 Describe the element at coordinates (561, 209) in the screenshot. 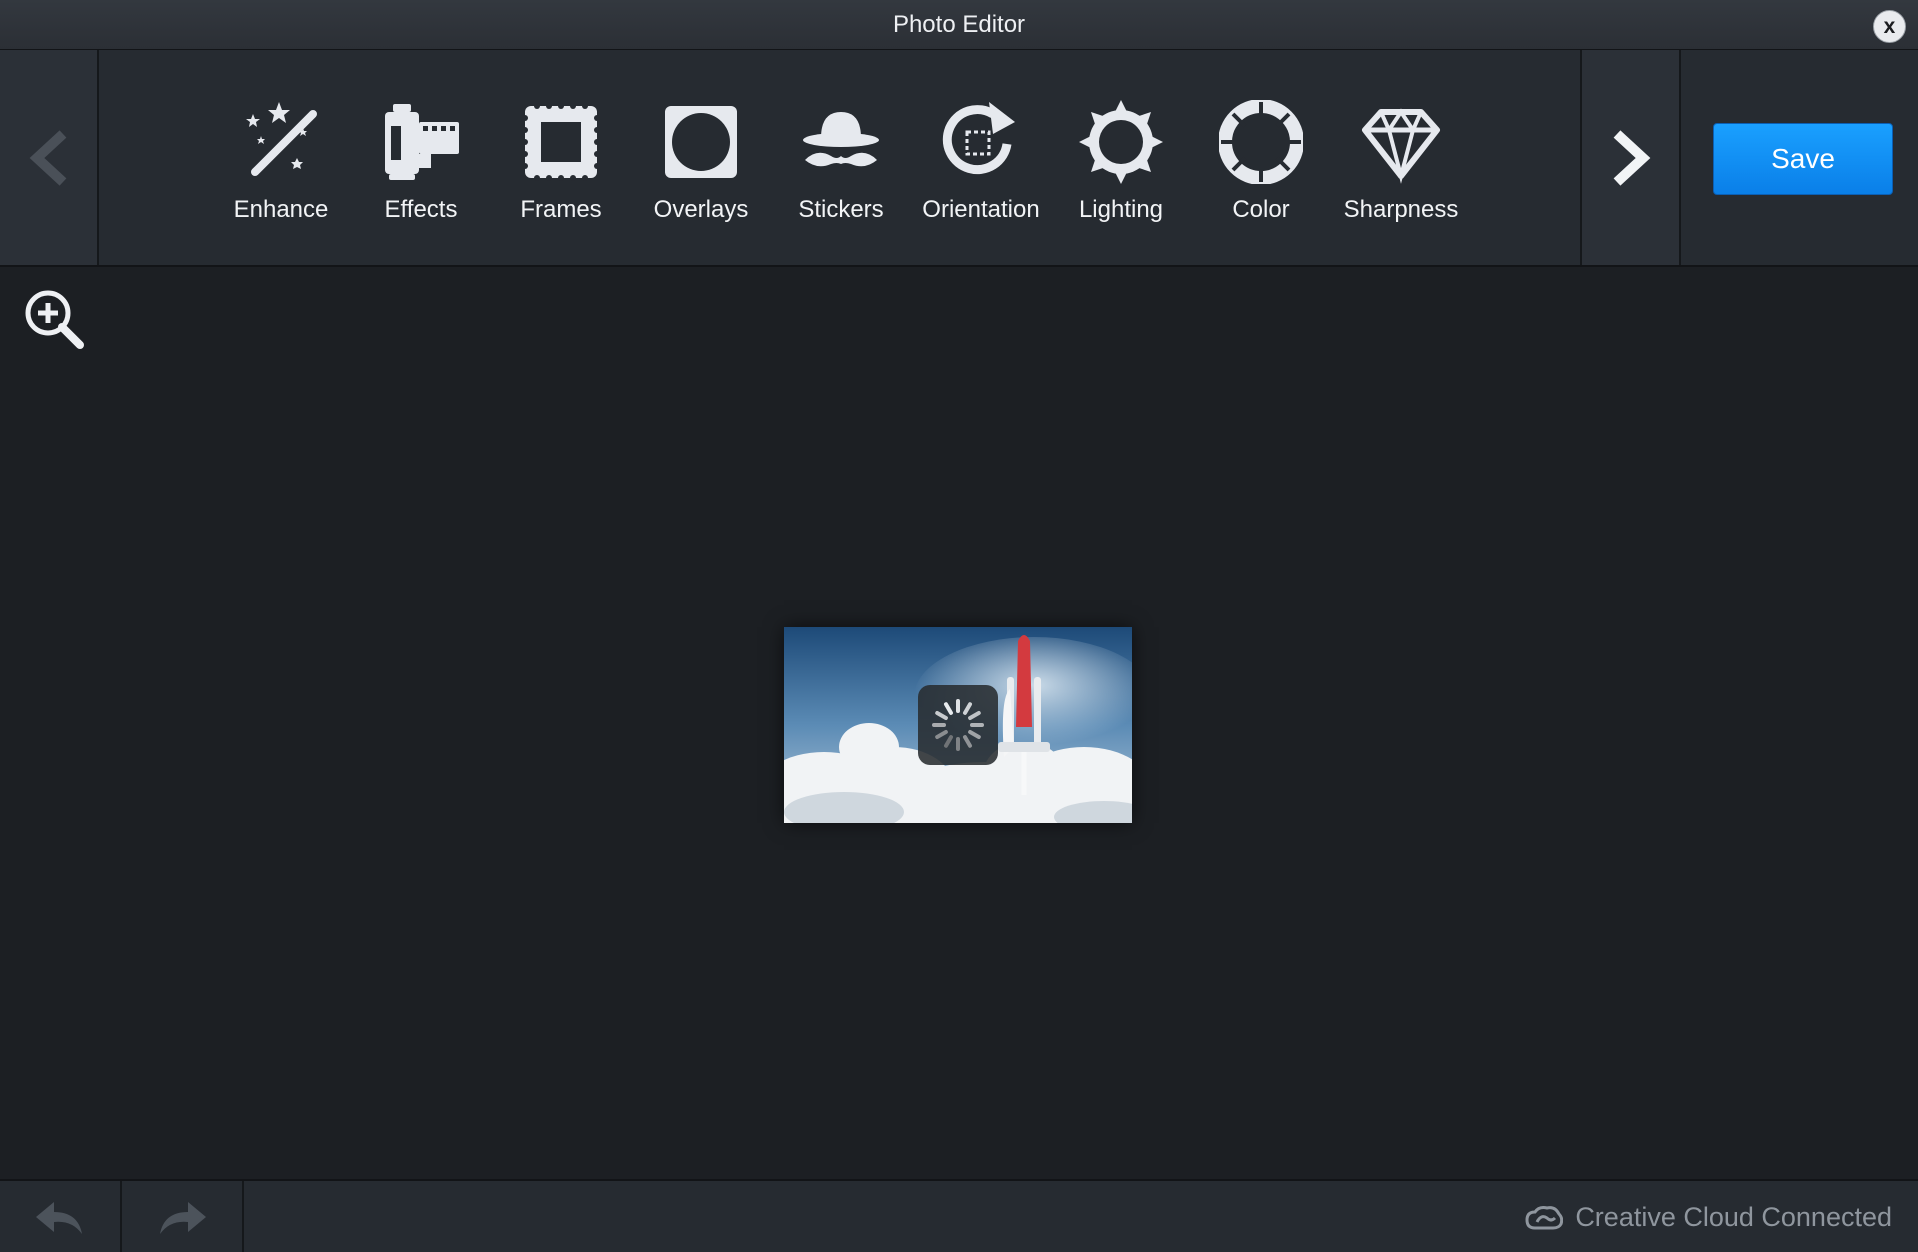

I see `tool-label: Frames` at that location.